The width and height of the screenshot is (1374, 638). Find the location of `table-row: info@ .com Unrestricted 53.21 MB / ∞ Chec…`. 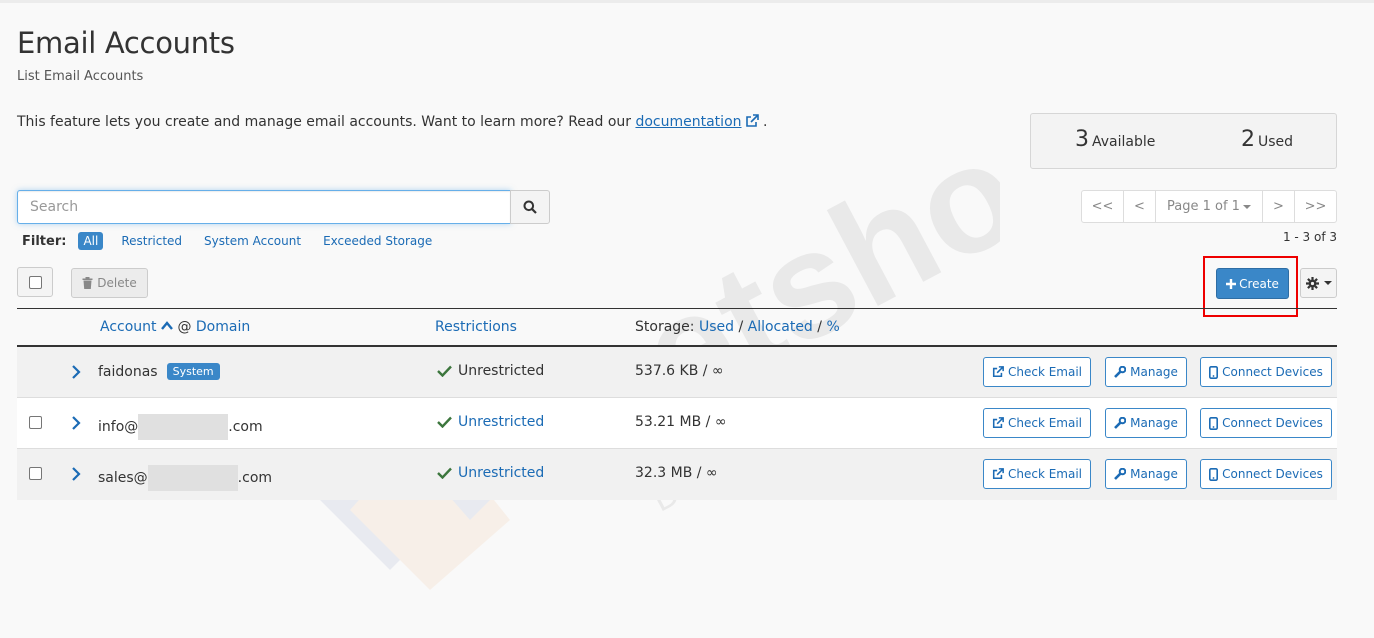

table-row: info@ .com Unrestricted 53.21 MB / ∞ Chec… is located at coordinates (677, 423).